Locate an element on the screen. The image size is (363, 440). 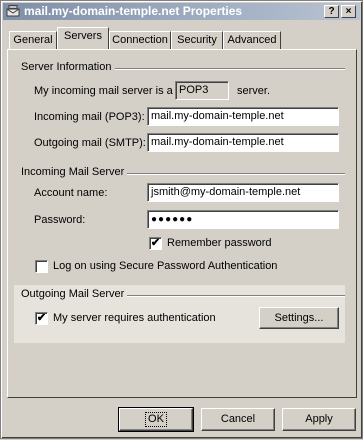
ok-button-label: OK is located at coordinates (156, 419).